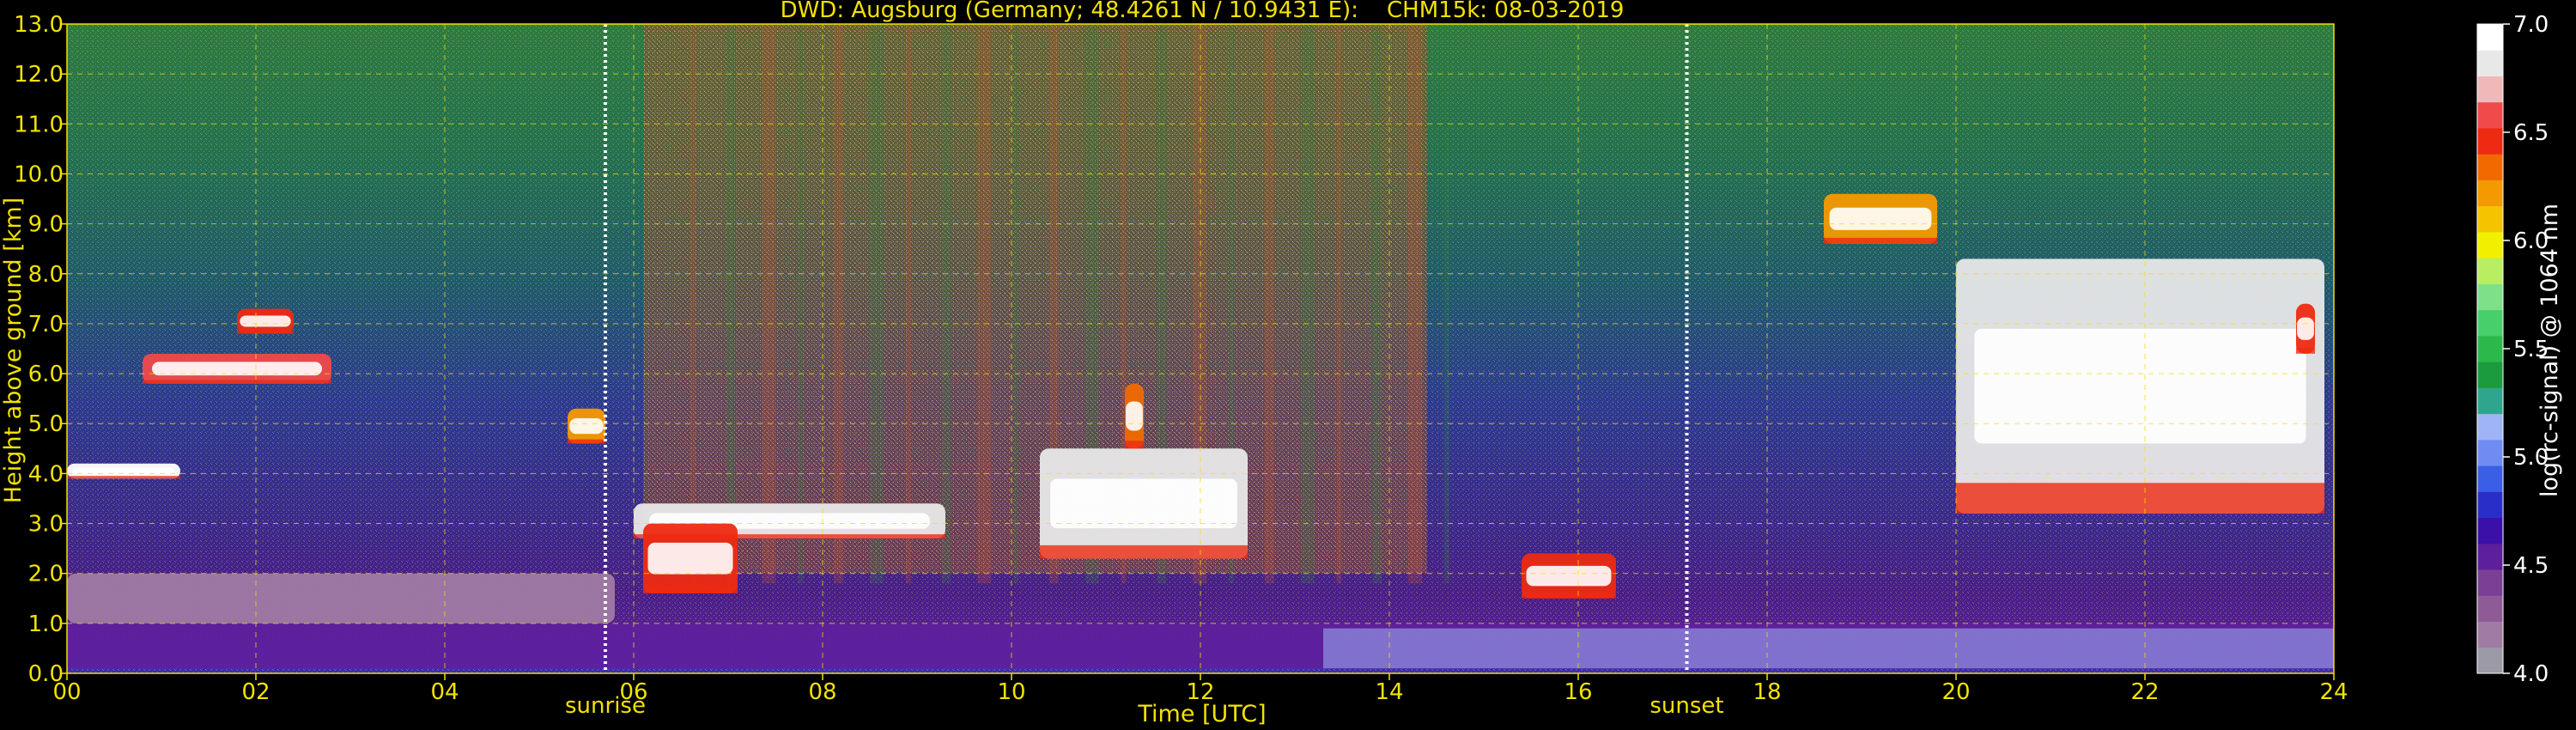 This screenshot has height=730, width=2576. I want to click on x-tick-label: 24, so click(2333, 692).